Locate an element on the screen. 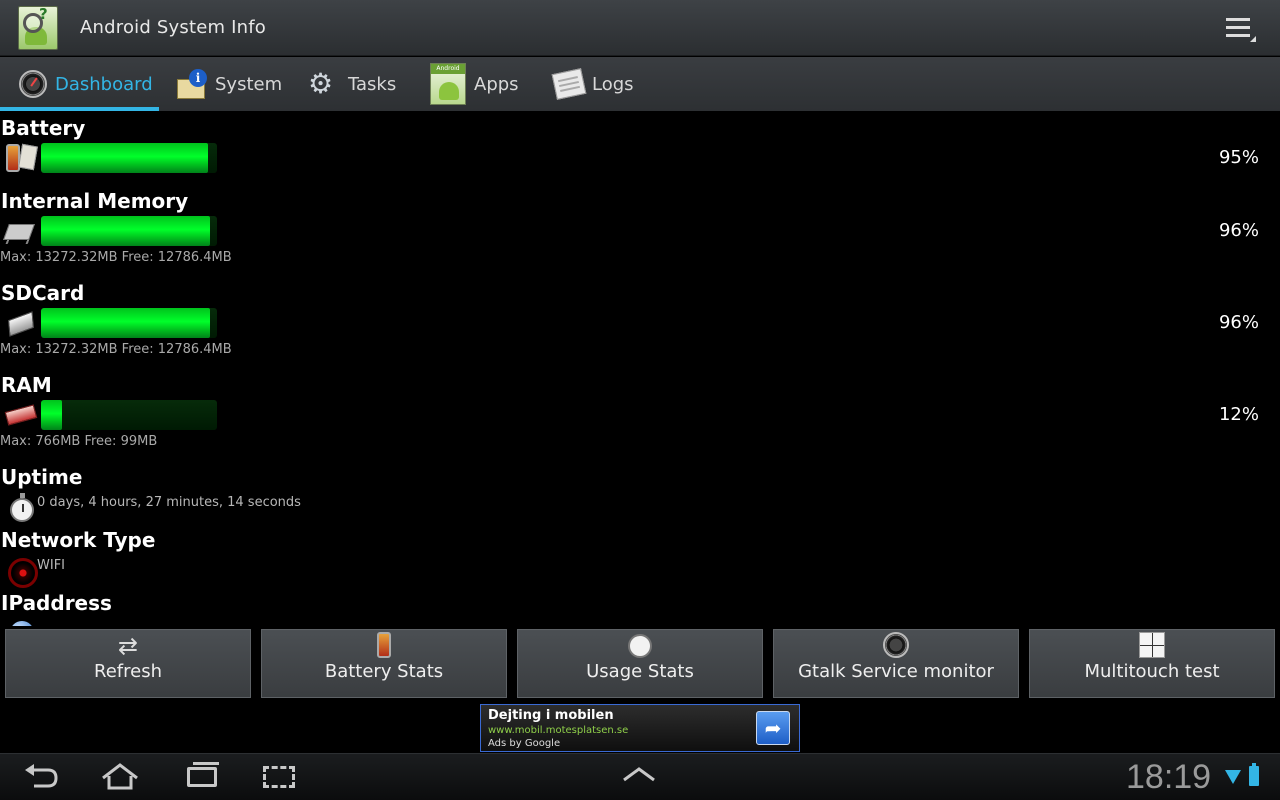 This screenshot has height=800, width=1280. battery-title: Battery is located at coordinates (43, 128).